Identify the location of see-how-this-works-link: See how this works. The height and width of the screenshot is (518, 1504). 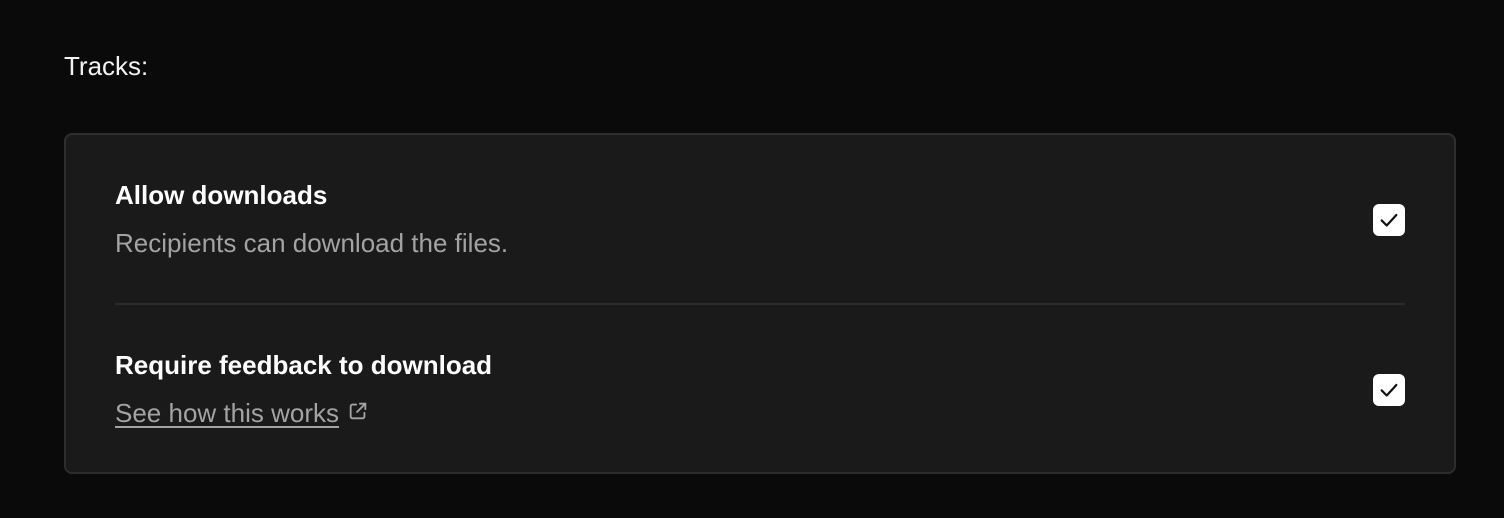
(242, 413).